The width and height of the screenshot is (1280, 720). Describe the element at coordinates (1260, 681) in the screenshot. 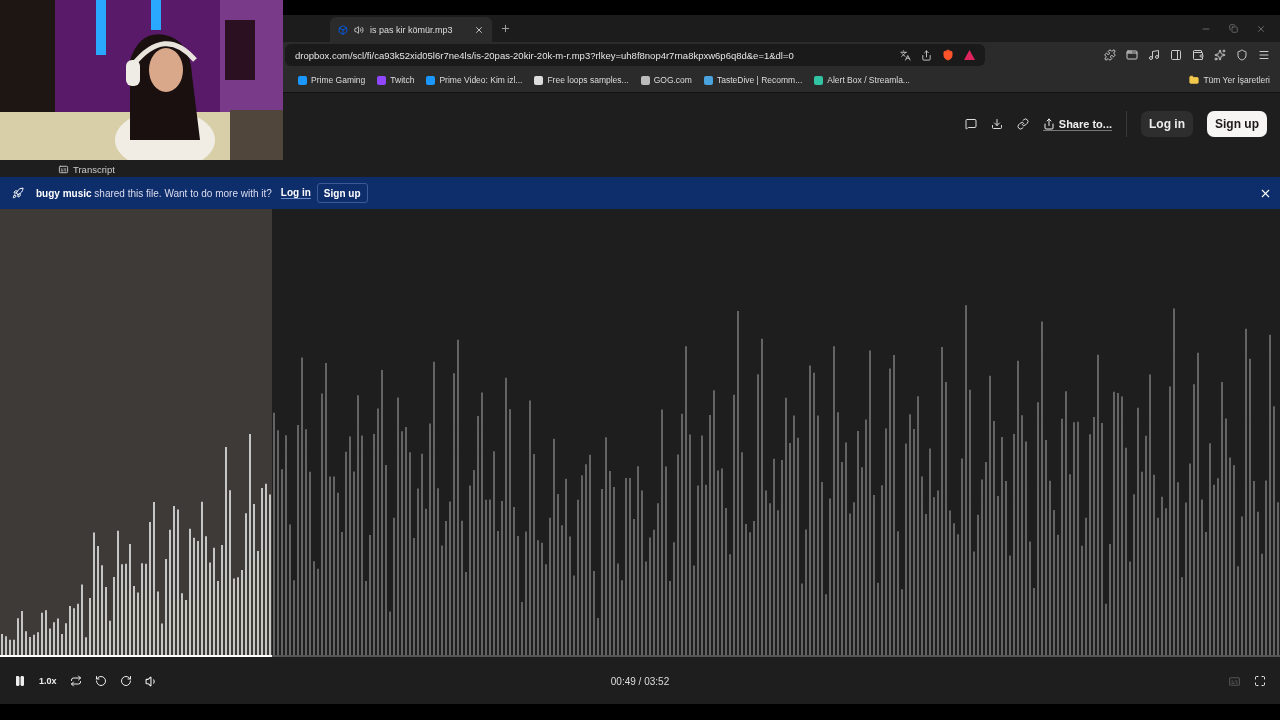

I see `fullscreen-button` at that location.